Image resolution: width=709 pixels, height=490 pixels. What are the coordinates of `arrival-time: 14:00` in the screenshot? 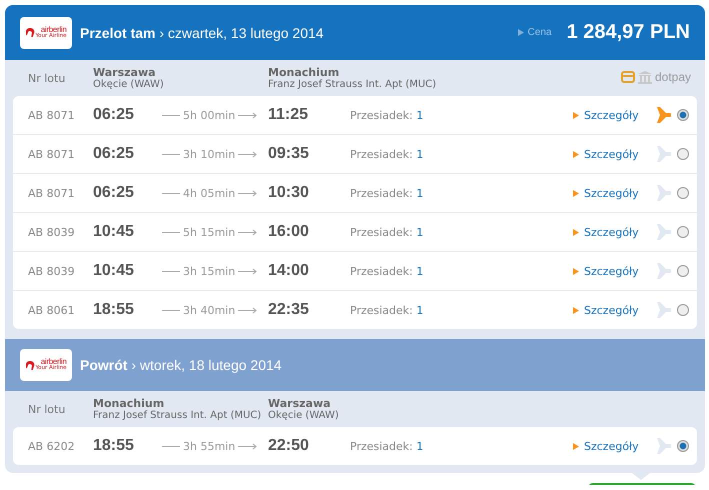 It's located at (289, 271).